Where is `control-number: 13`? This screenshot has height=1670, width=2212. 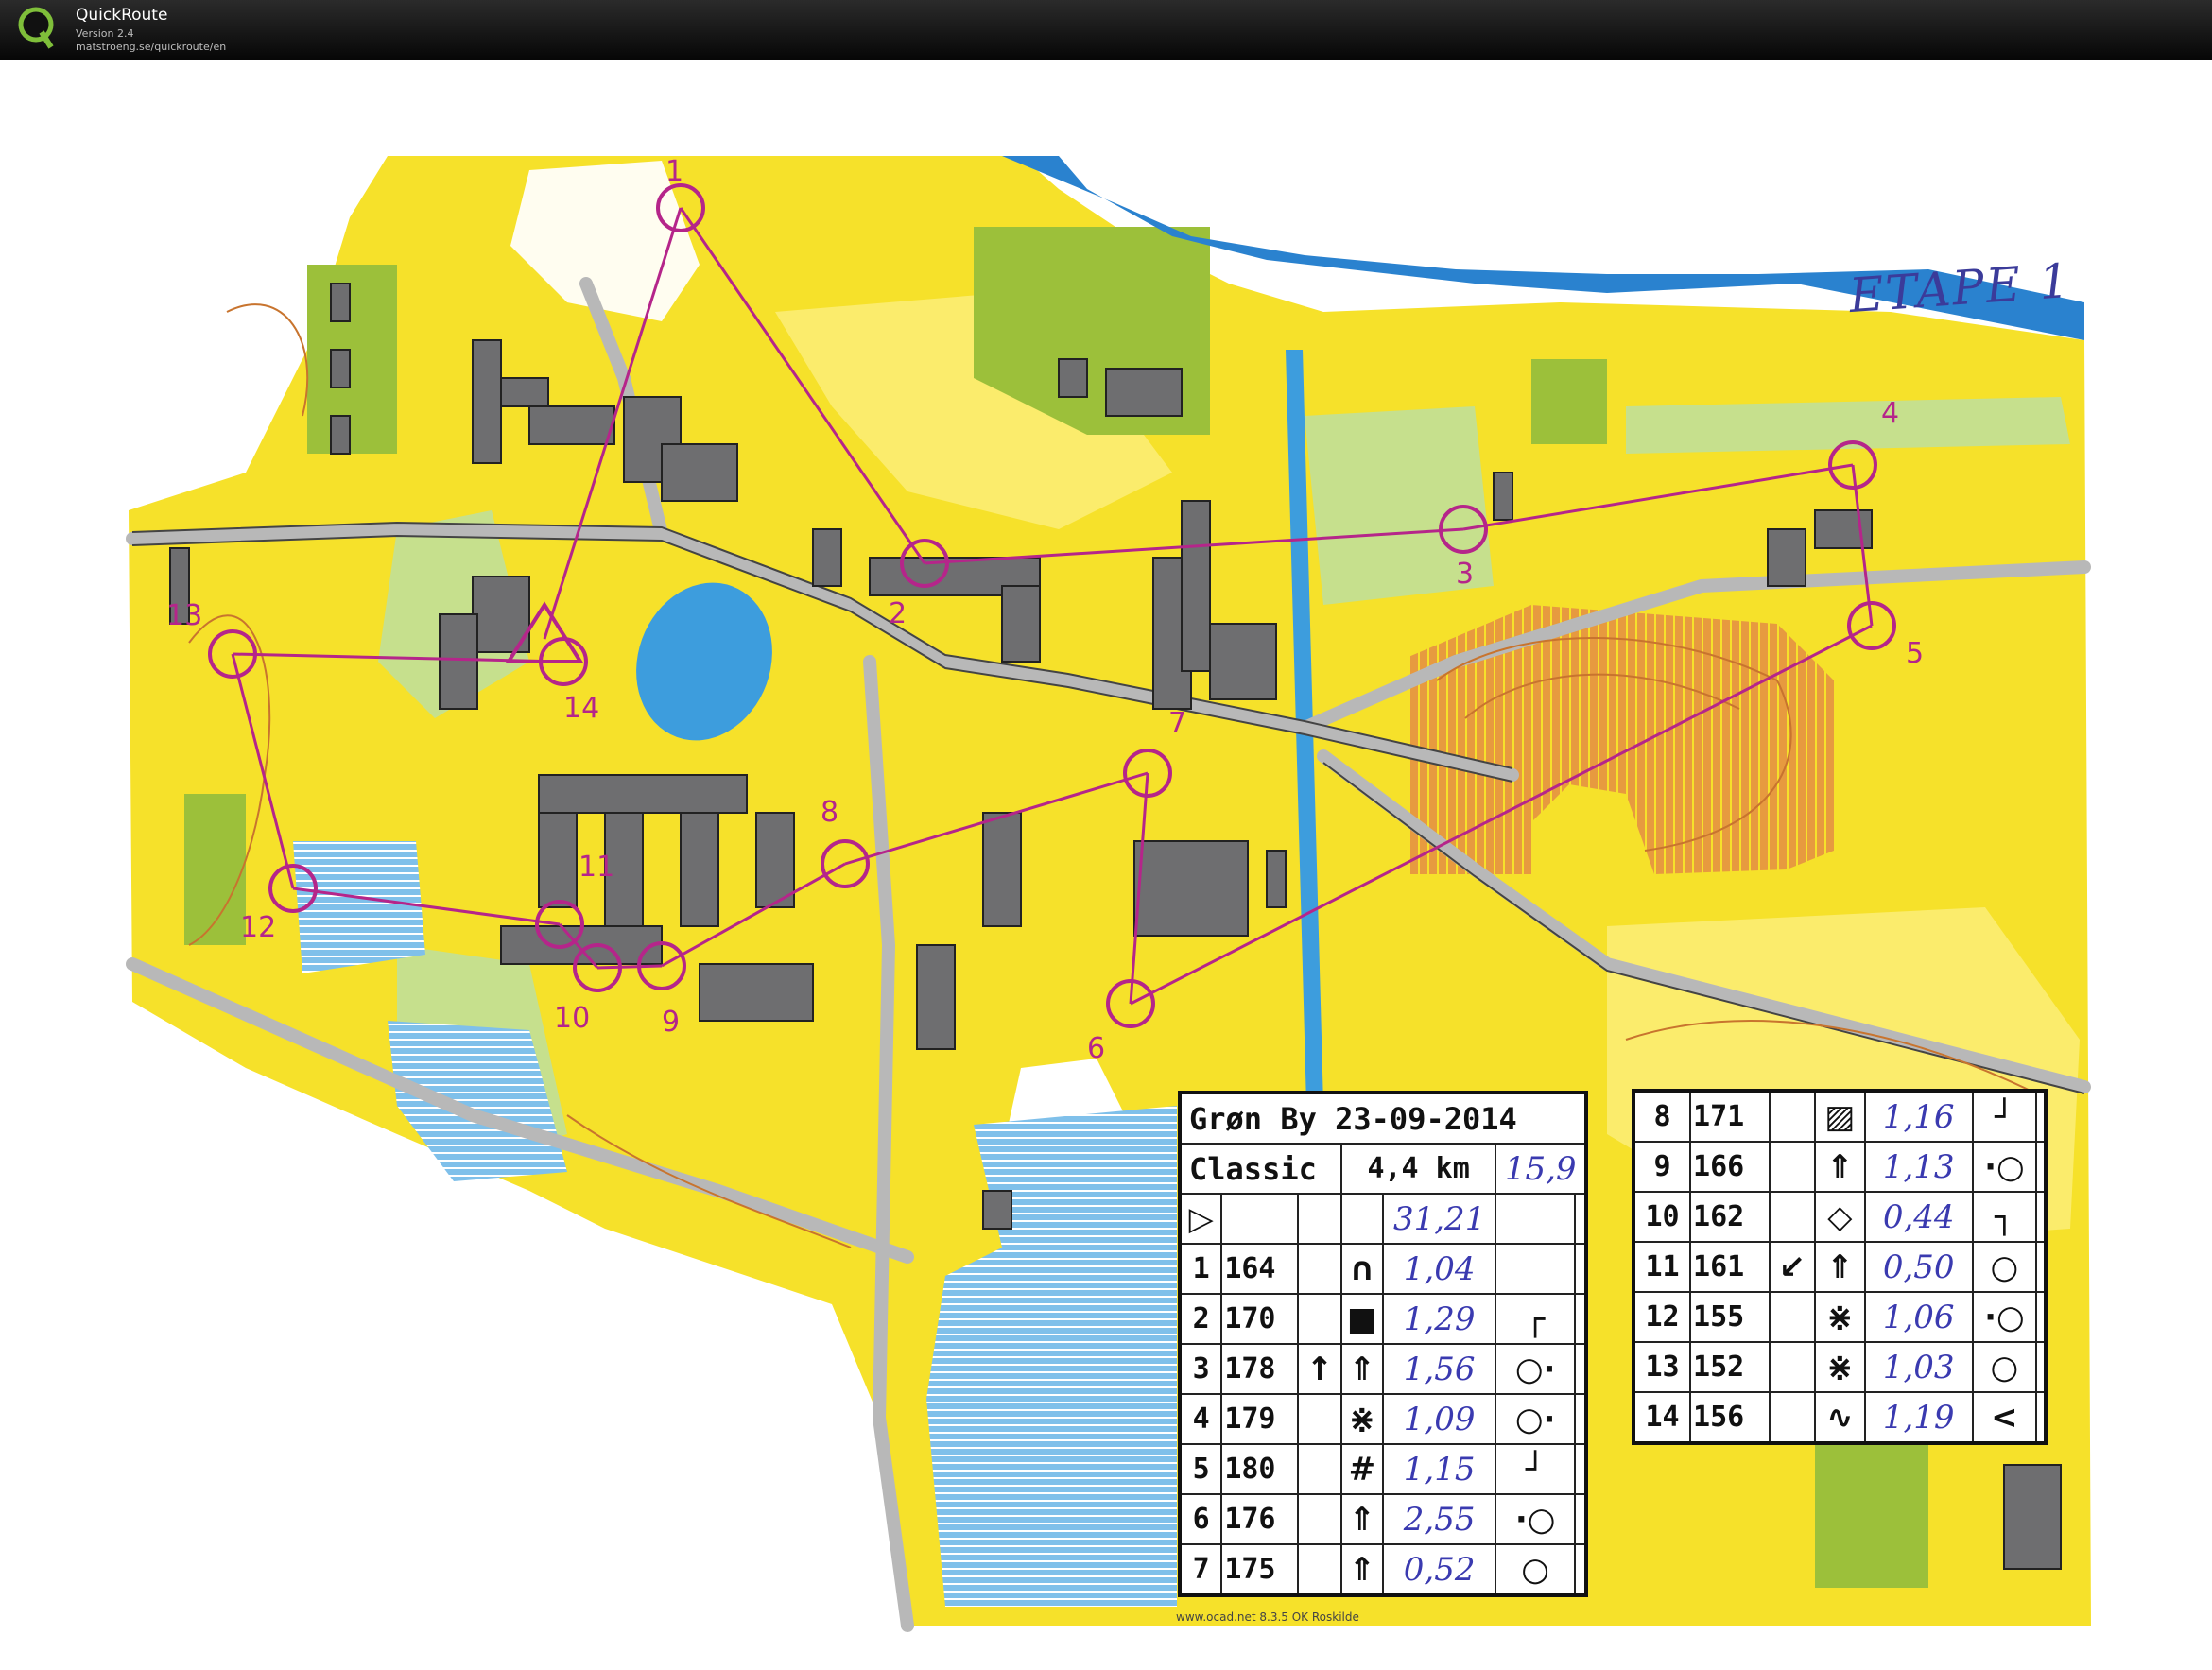 control-number: 13 is located at coordinates (1662, 1367).